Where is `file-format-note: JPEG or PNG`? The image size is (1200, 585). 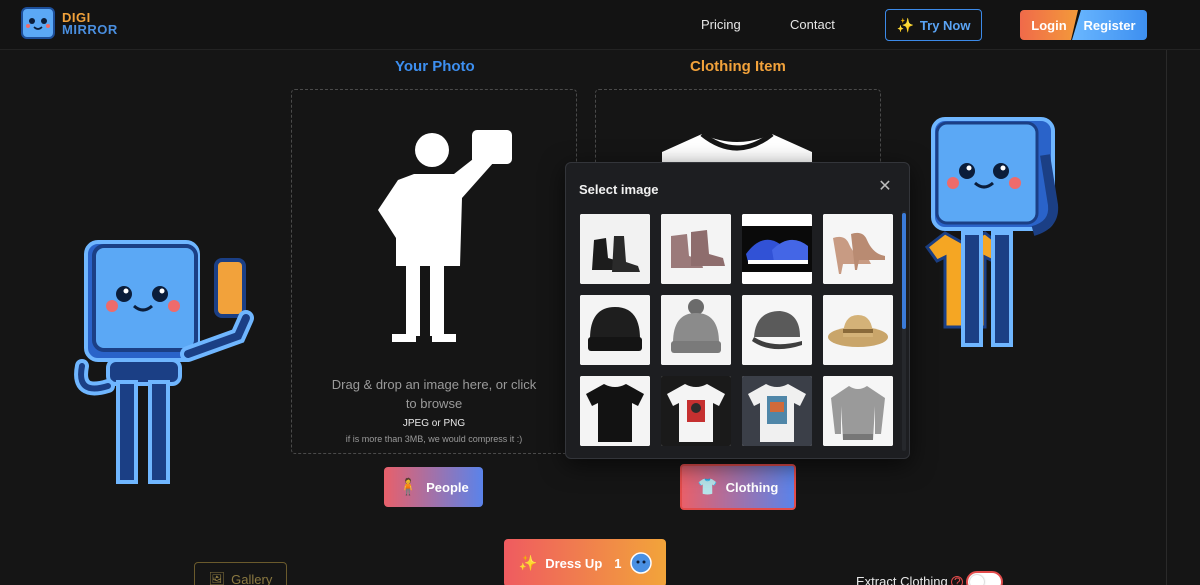 file-format-note: JPEG or PNG is located at coordinates (434, 423).